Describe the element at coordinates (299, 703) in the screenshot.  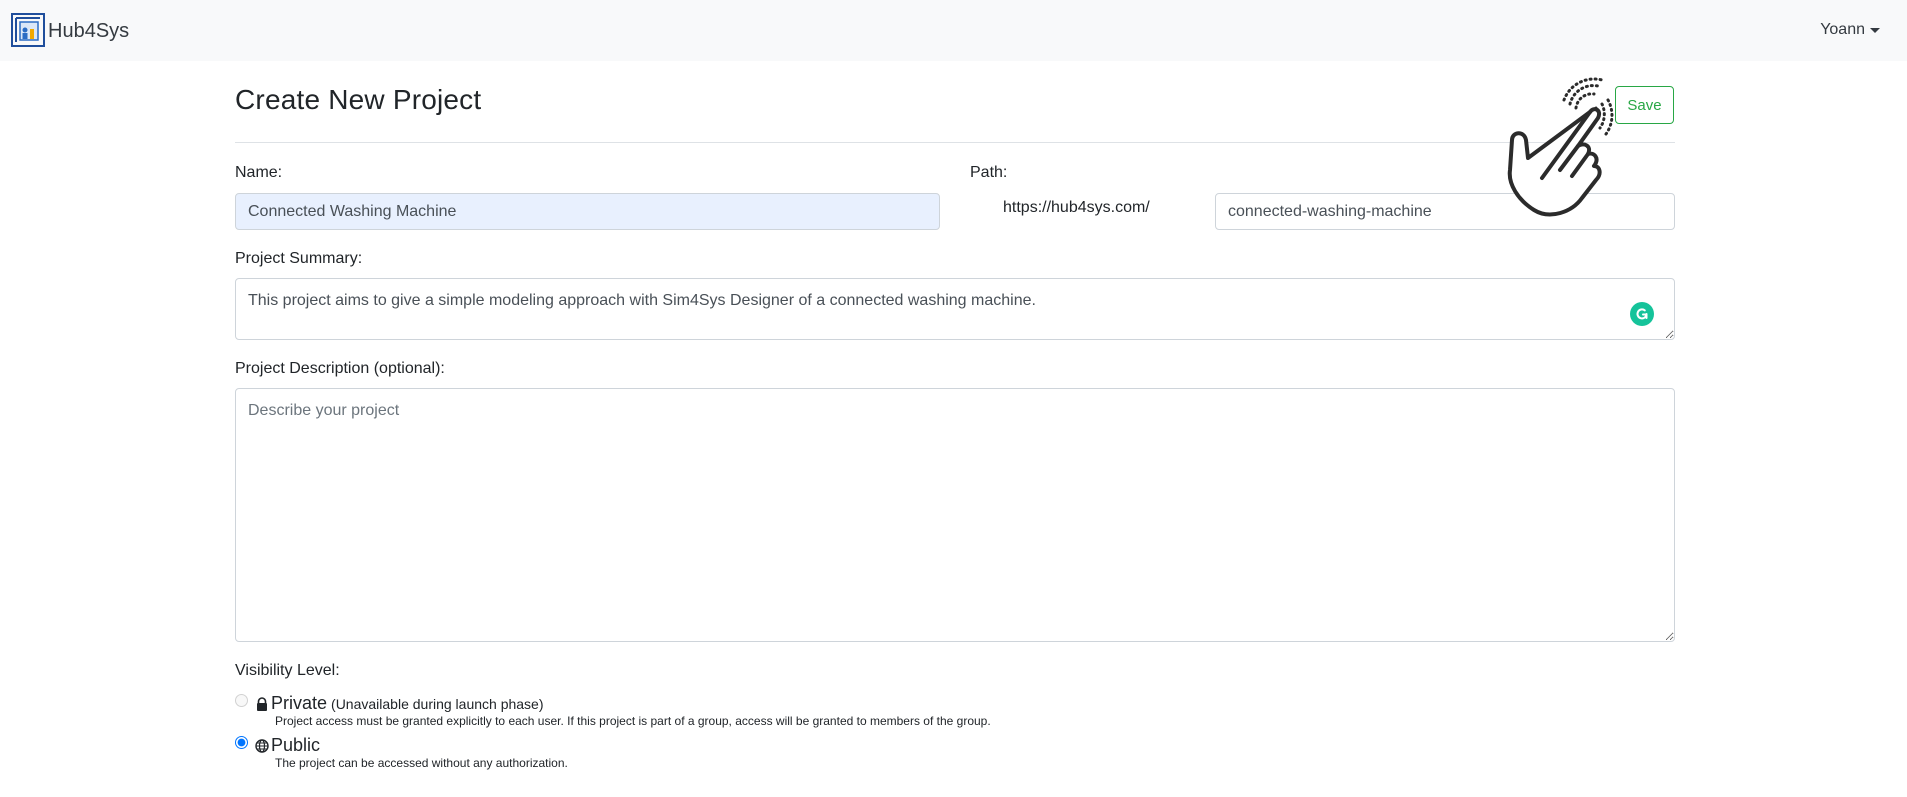
I see `private-option-label: Private` at that location.